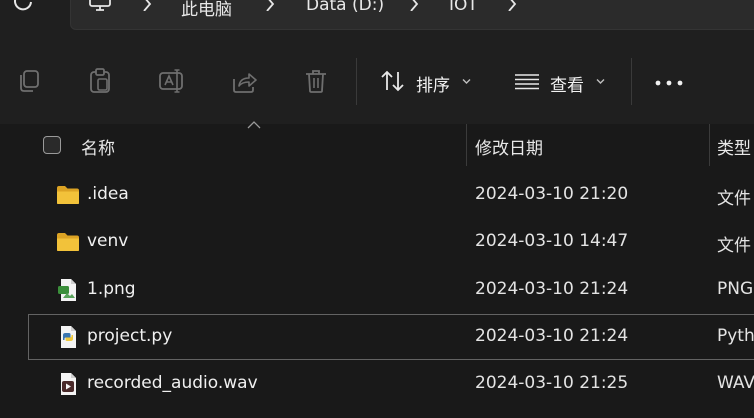  What do you see at coordinates (100, 6) in the screenshot?
I see `monitor-icon` at bounding box center [100, 6].